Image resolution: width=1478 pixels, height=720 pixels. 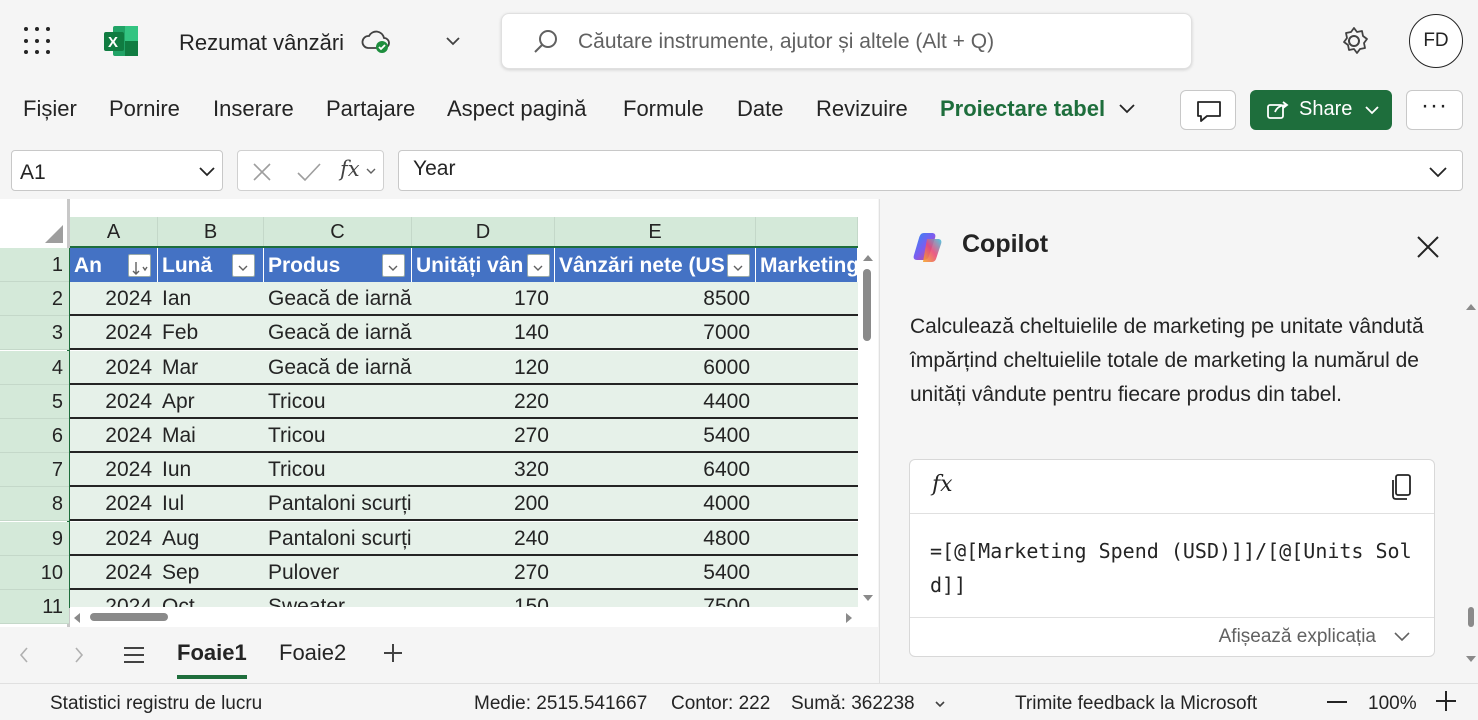 What do you see at coordinates (34, 333) in the screenshot?
I see `row-header: 3` at bounding box center [34, 333].